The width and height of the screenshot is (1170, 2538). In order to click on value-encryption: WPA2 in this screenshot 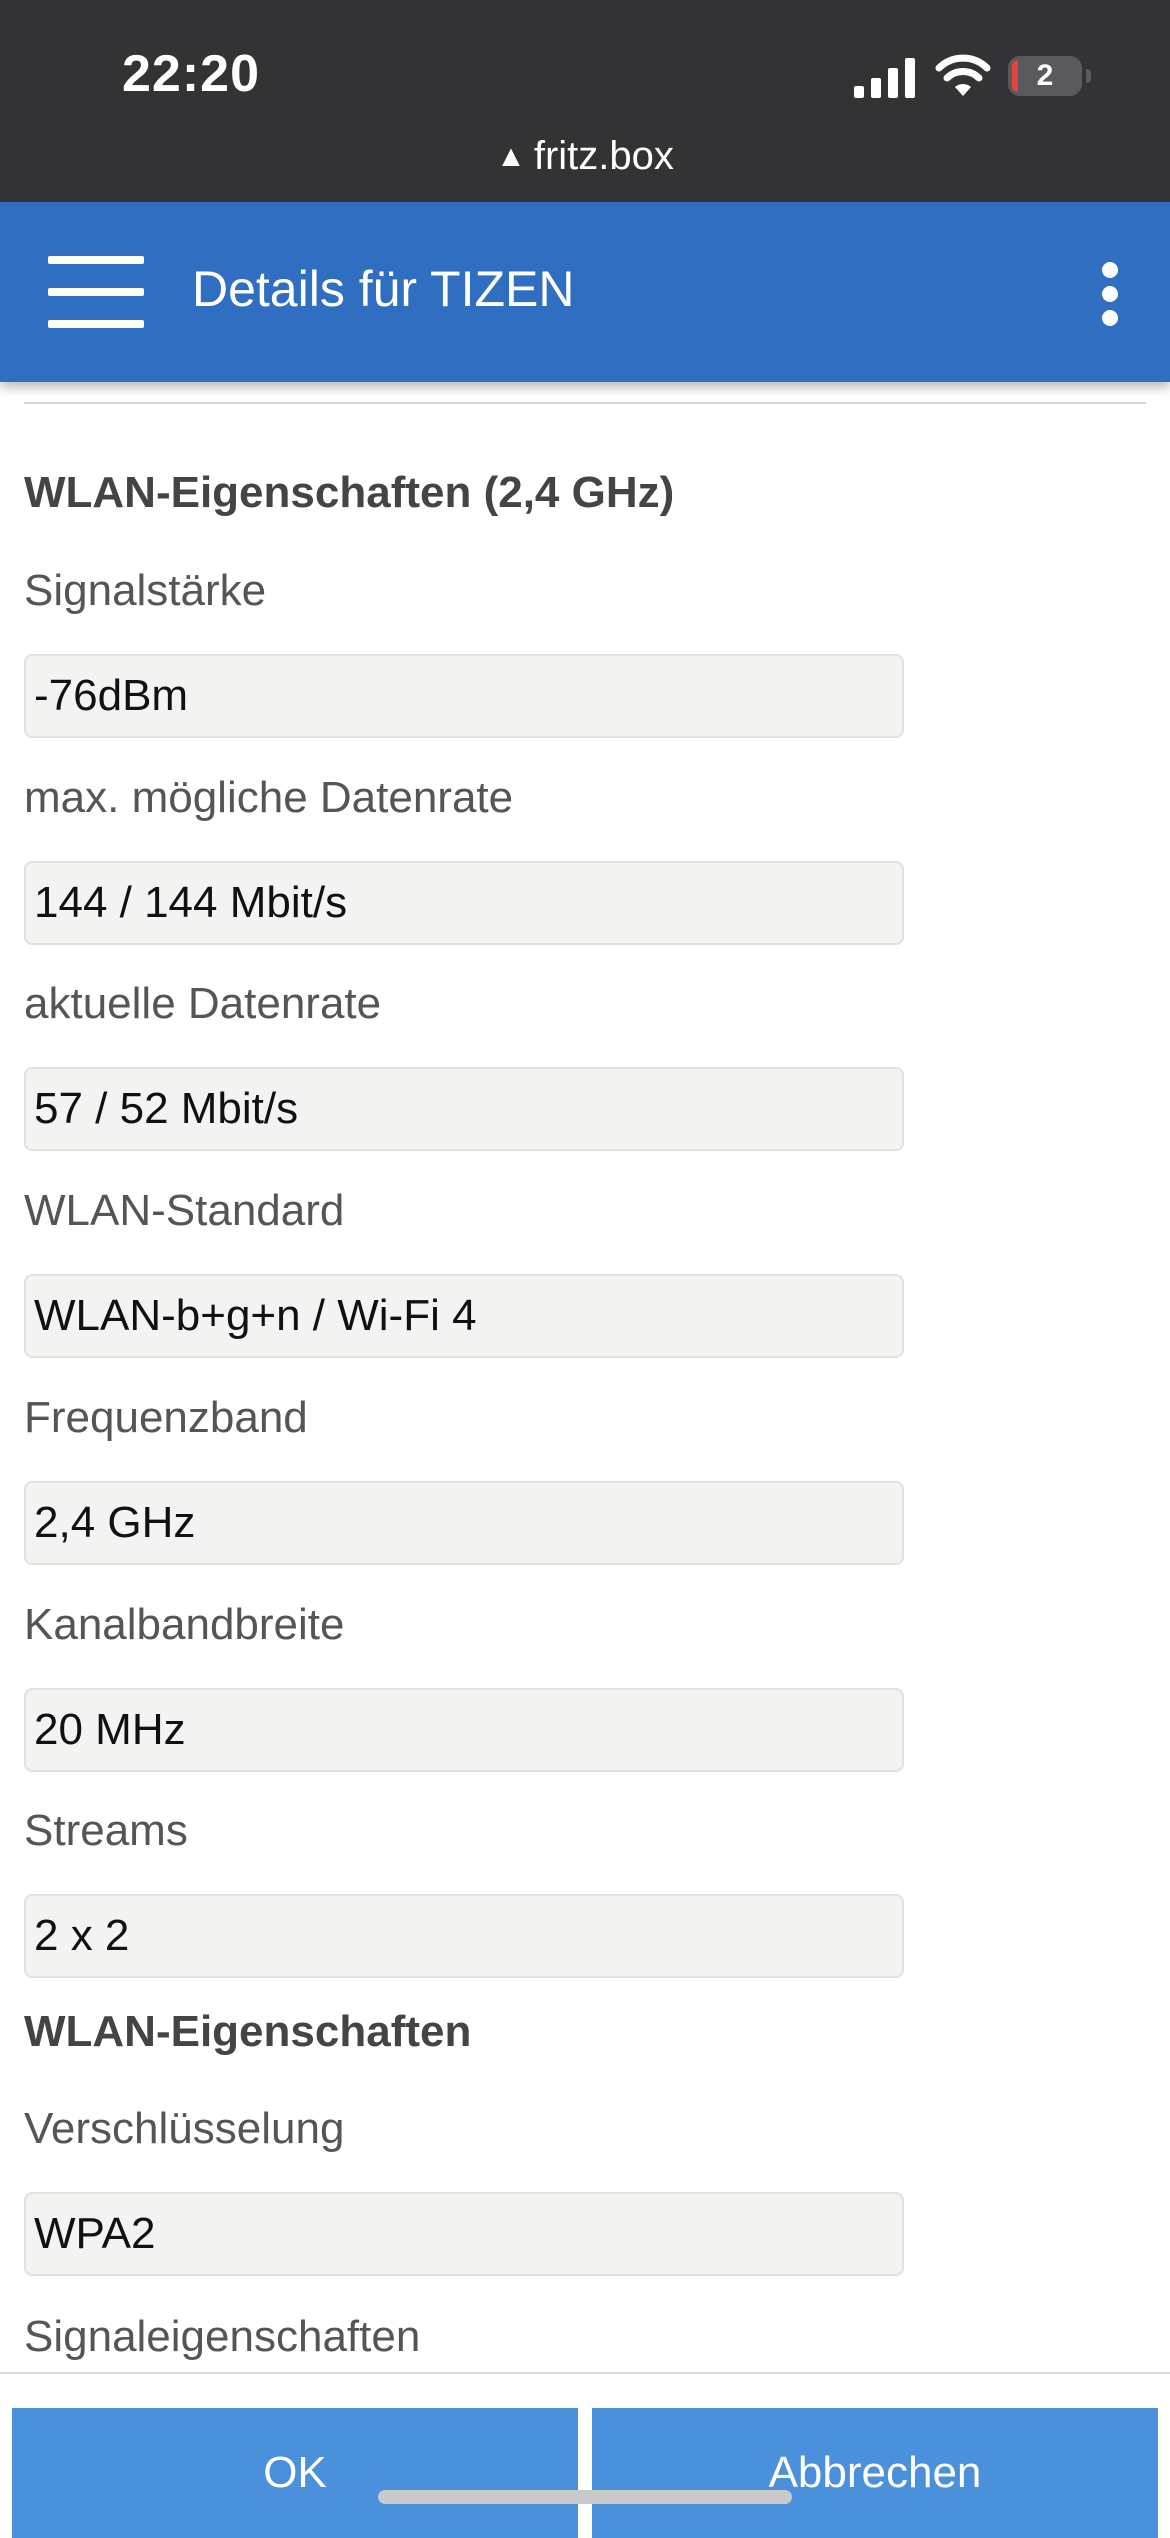, I will do `click(464, 2234)`.